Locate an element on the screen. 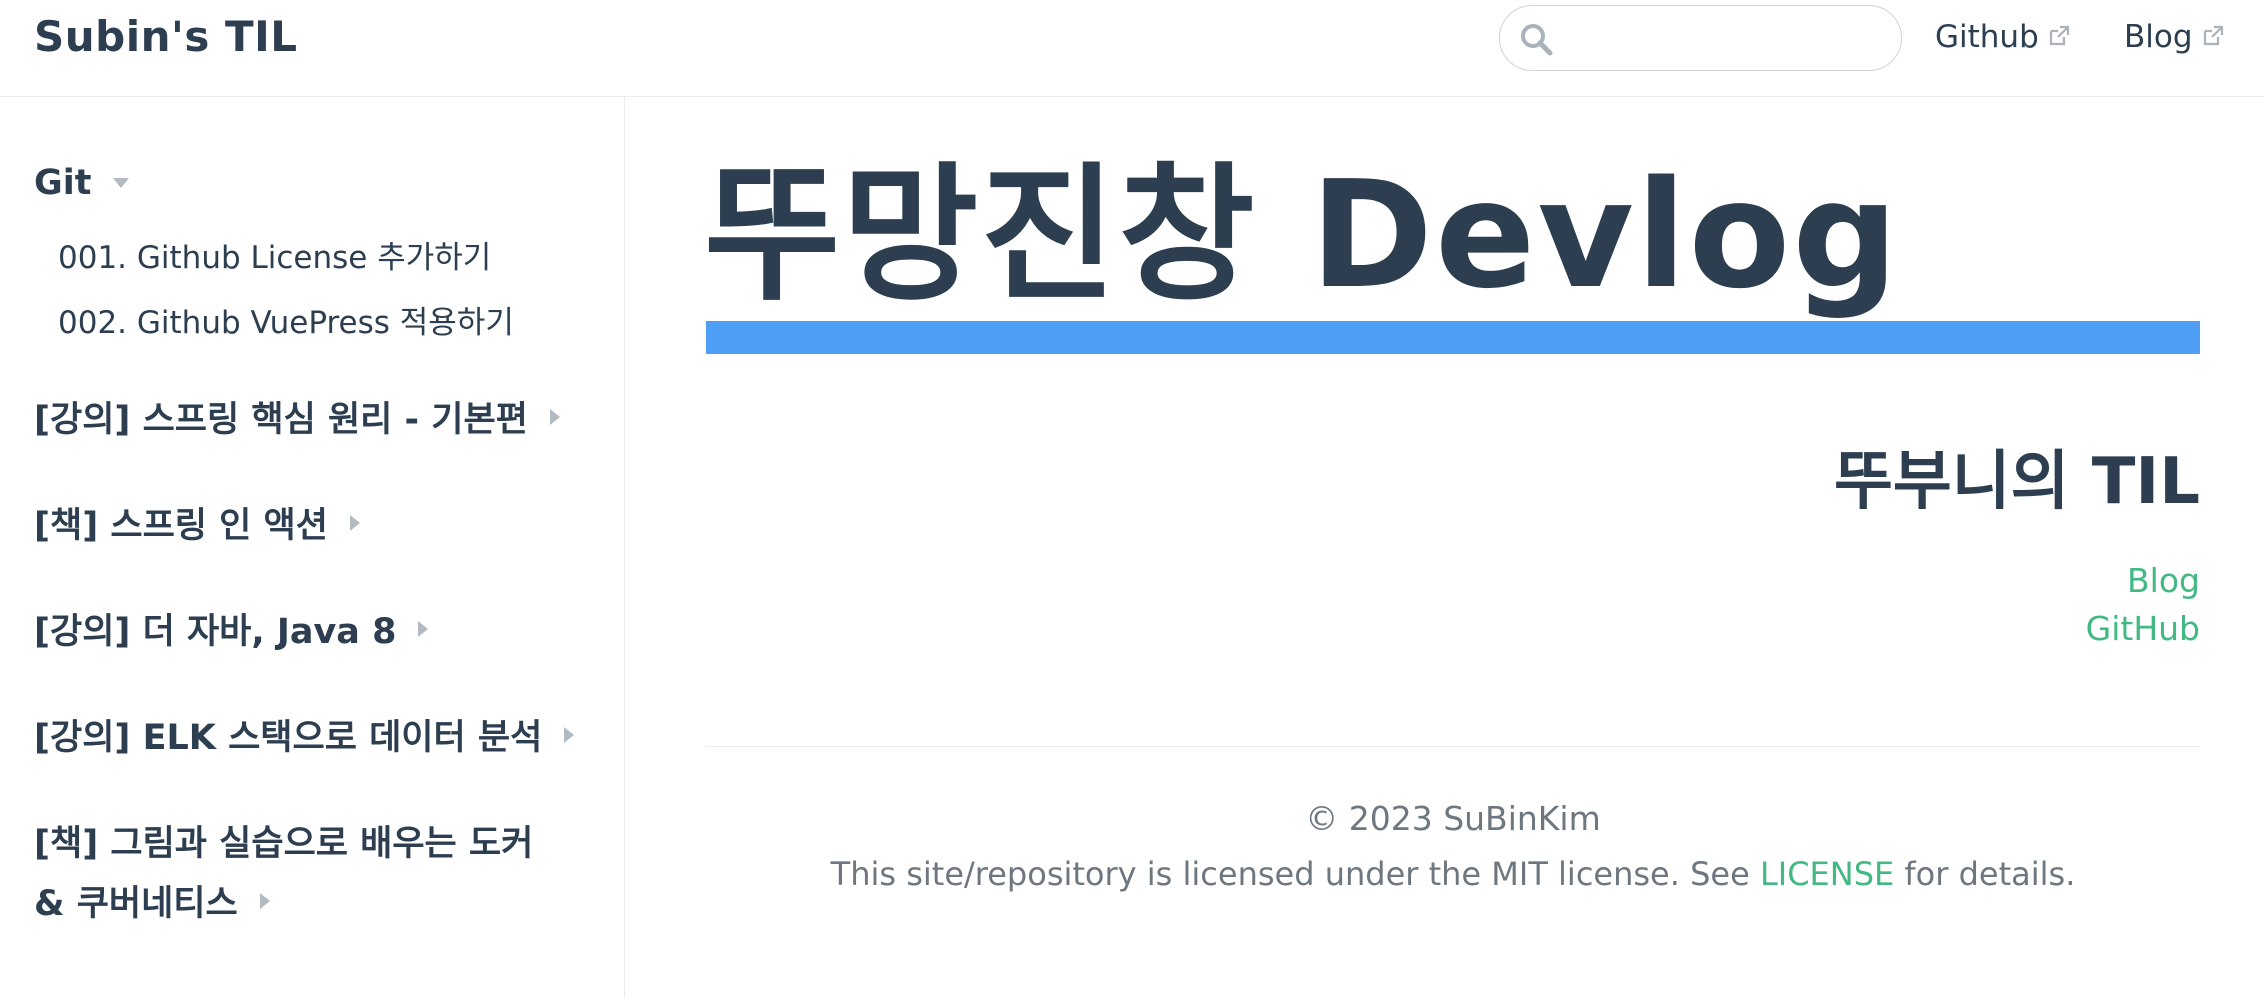 Image resolution: width=2264 pixels, height=998 pixels. site-name-link: Subin's TIL is located at coordinates (166, 37).